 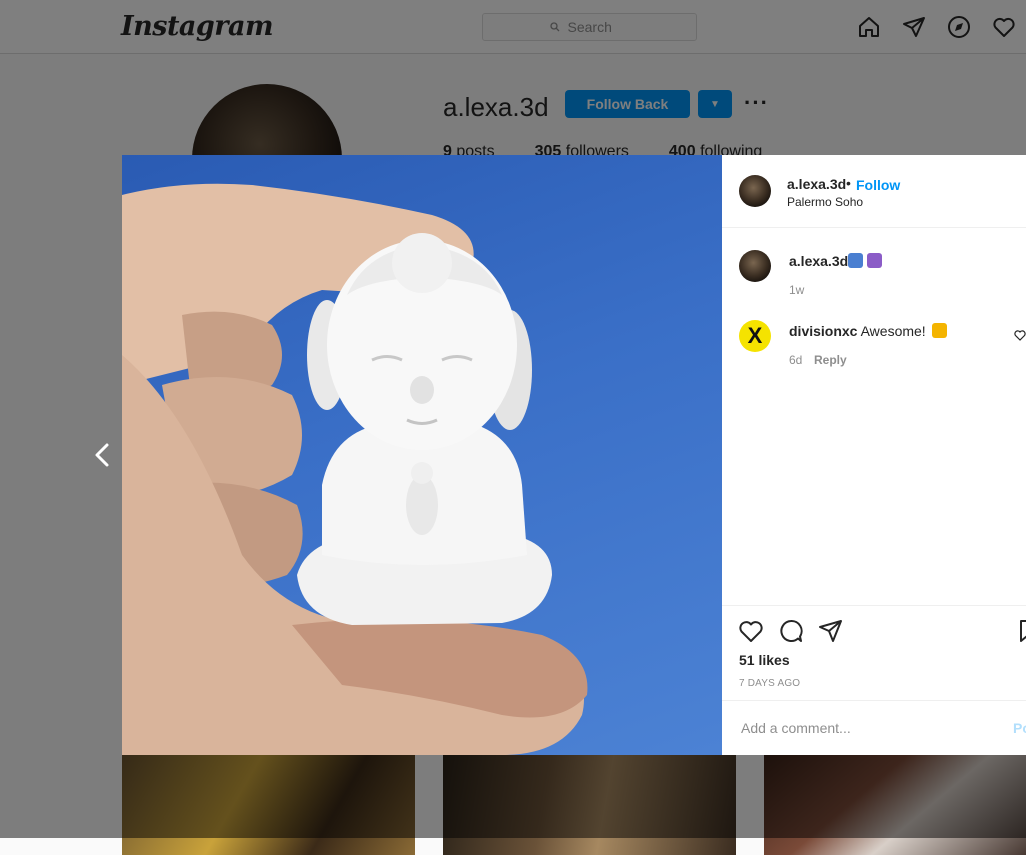 I want to click on comment: divisionxc Awesome!, so click(x=868, y=331).